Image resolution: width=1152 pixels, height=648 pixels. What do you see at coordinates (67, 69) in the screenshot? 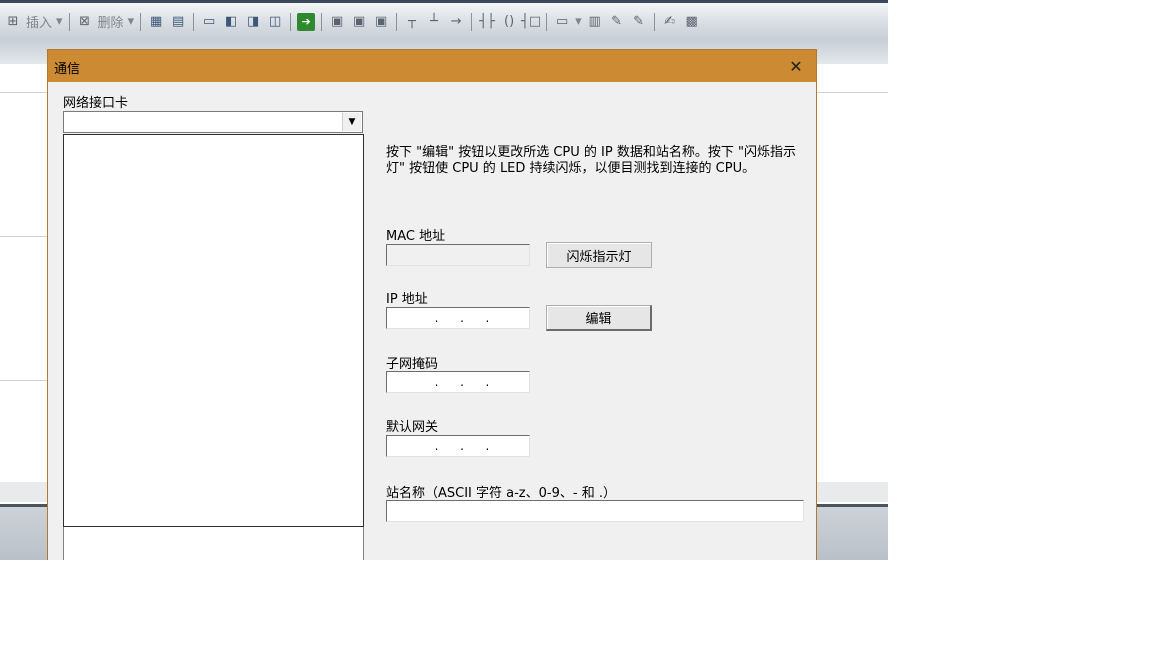
I see `dialog-title: 通信` at bounding box center [67, 69].